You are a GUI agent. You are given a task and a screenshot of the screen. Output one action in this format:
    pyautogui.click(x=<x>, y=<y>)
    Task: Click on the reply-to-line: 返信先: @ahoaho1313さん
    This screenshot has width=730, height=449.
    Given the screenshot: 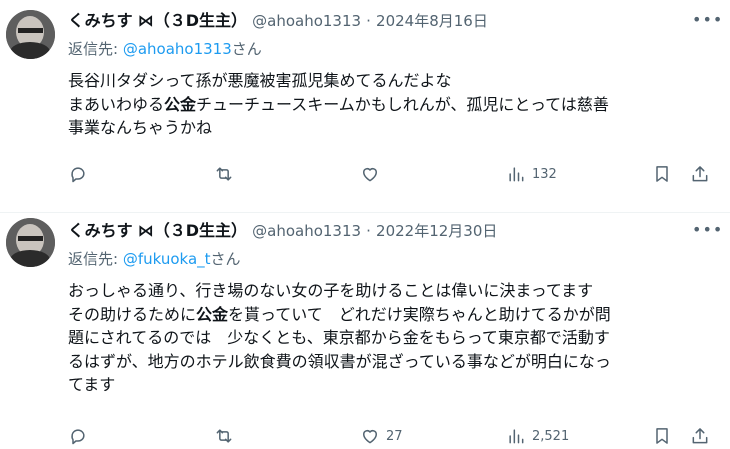 What is the action you would take?
    pyautogui.click(x=165, y=49)
    